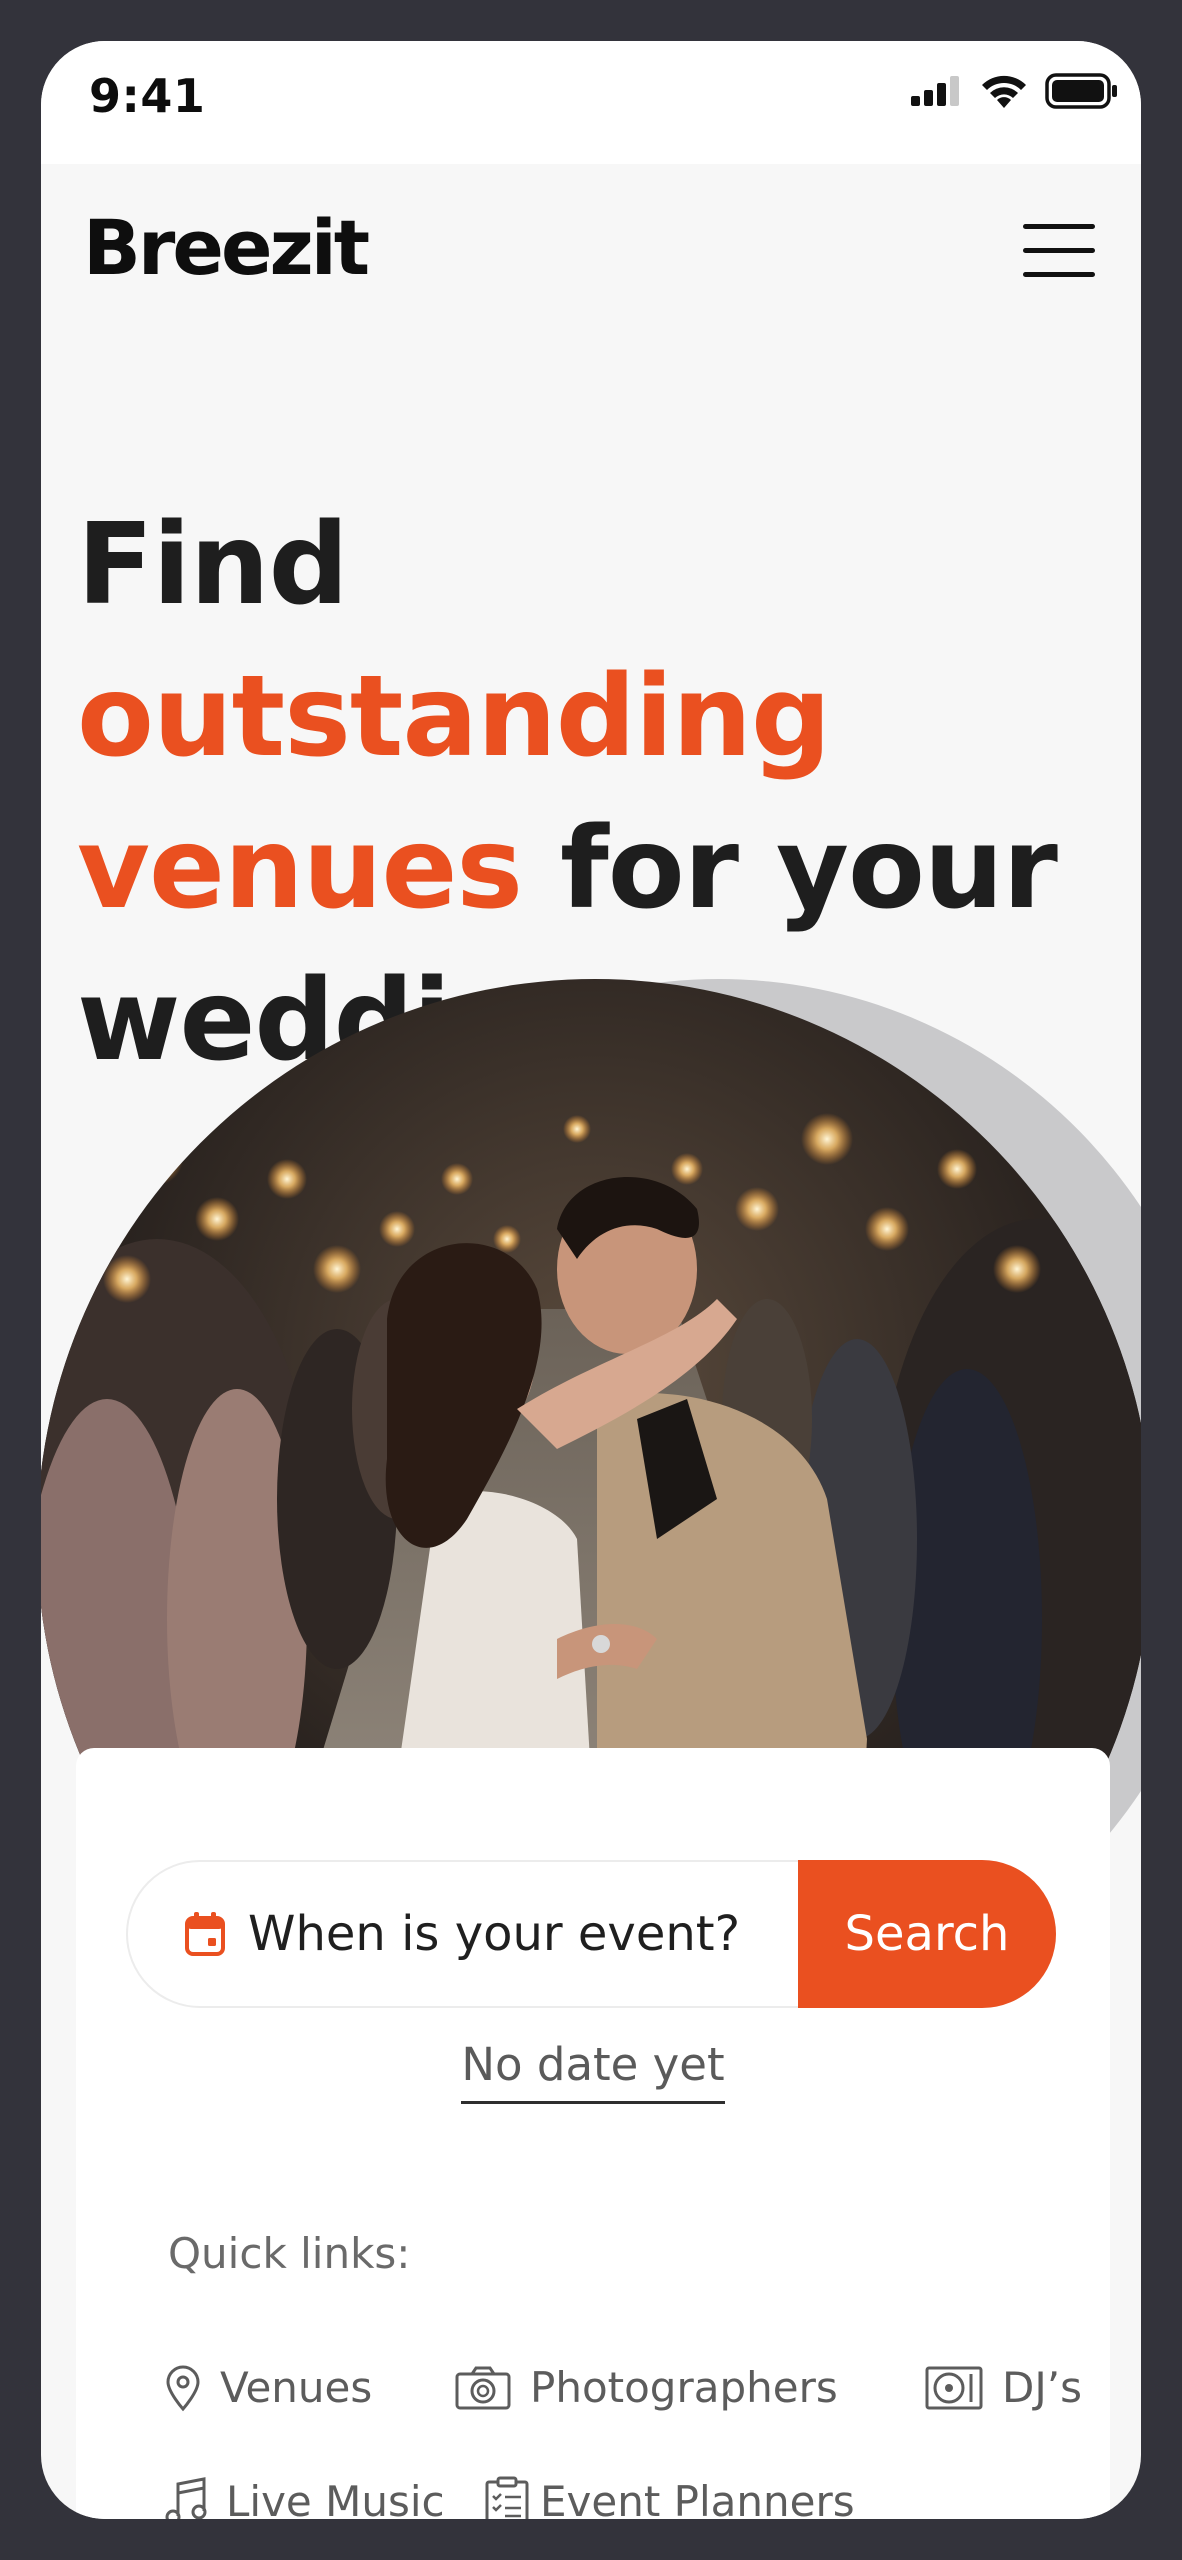 The height and width of the screenshot is (2560, 1182). Describe the element at coordinates (494, 1934) in the screenshot. I see `event-date-placeholder: When is your event?` at that location.